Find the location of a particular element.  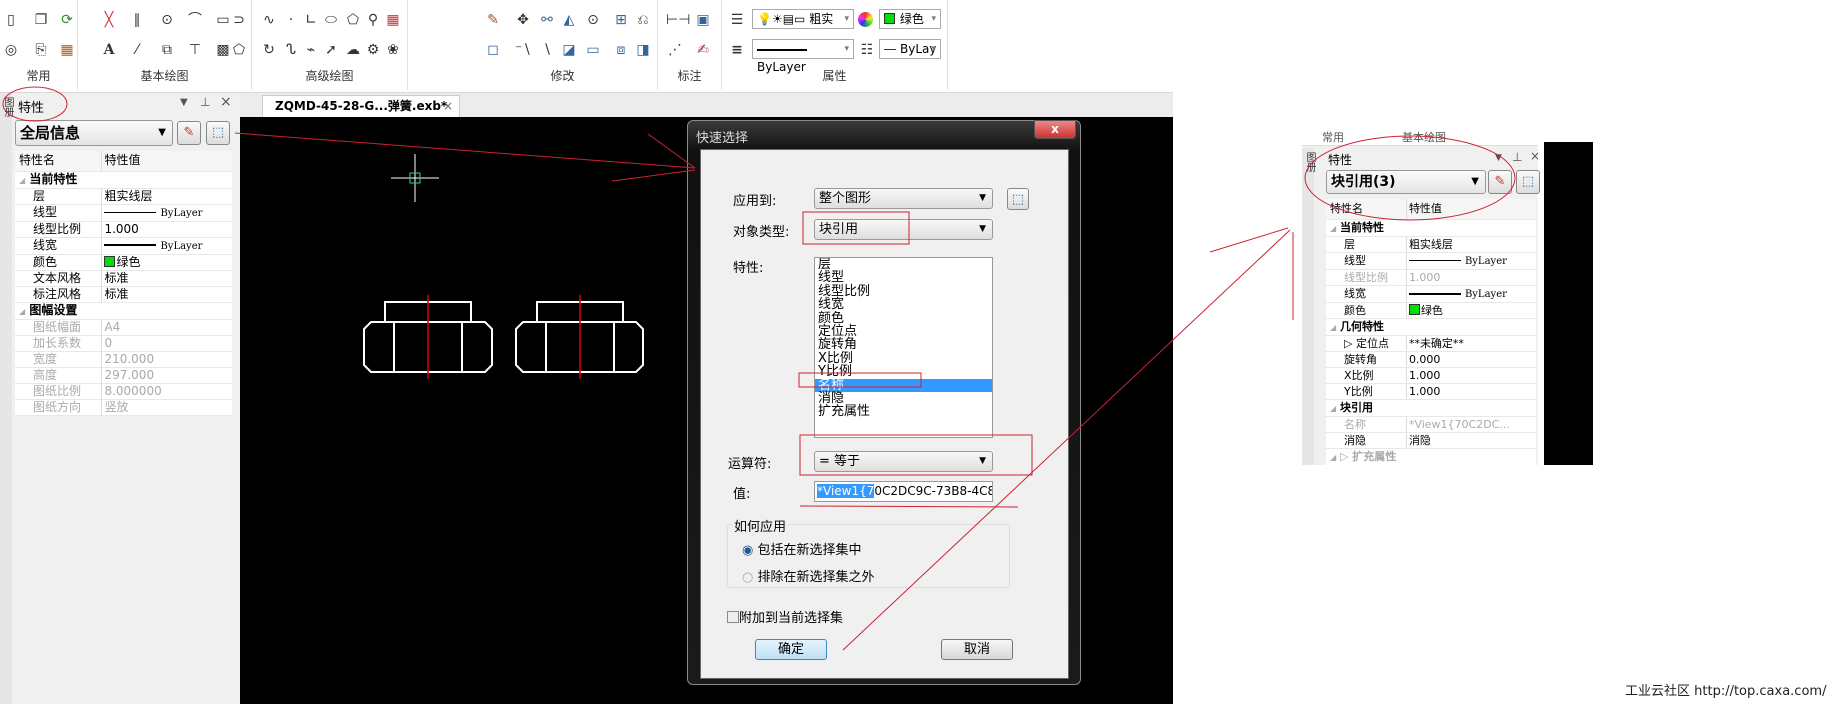

dim-style-icon: ▣ is located at coordinates (703, 20).